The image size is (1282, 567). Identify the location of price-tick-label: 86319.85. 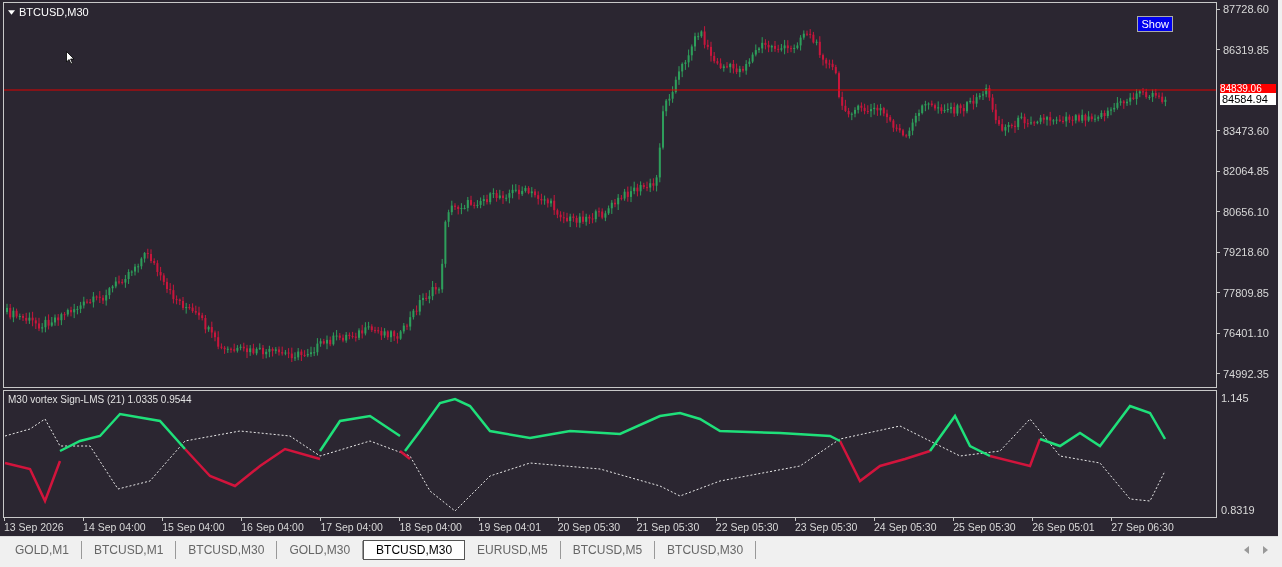
(1246, 49).